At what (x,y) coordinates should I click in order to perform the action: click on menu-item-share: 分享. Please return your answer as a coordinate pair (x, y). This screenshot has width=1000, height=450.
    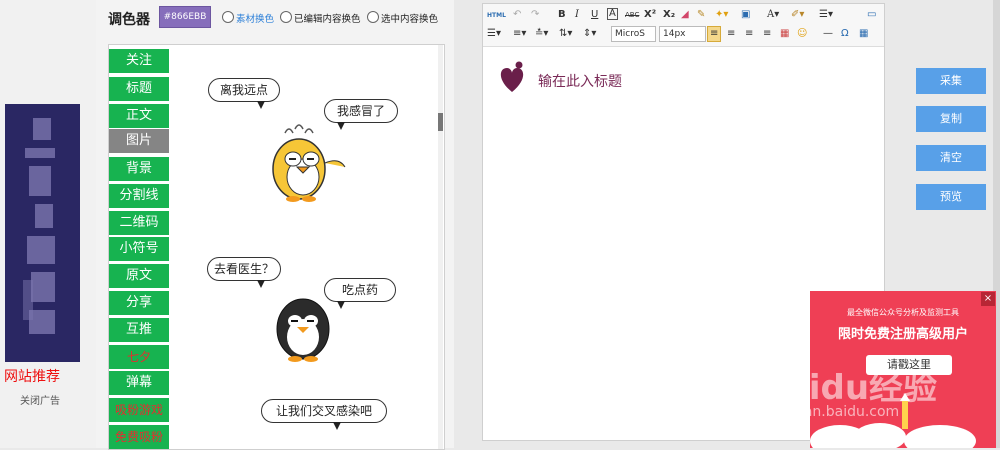
    Looking at the image, I should click on (139, 303).